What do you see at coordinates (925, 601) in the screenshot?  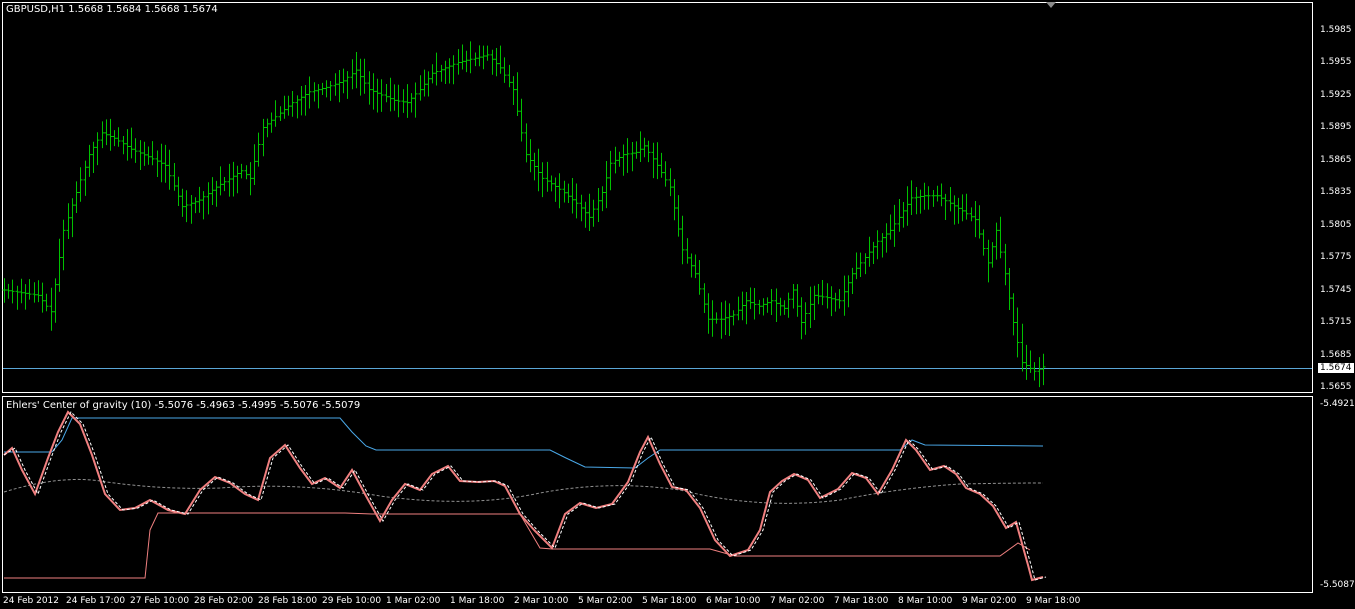 I see `time-label: 8 Mar 10:00` at bounding box center [925, 601].